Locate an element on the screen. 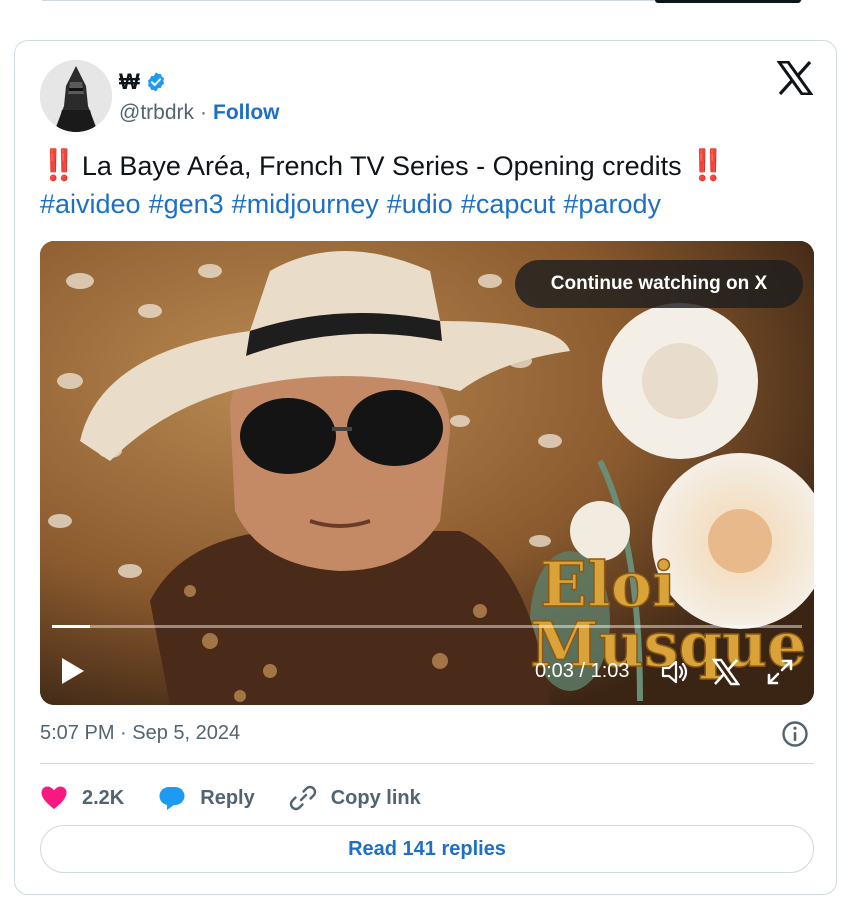 This screenshot has height=921, width=860. previous-element-edge is located at coordinates (430, 3).